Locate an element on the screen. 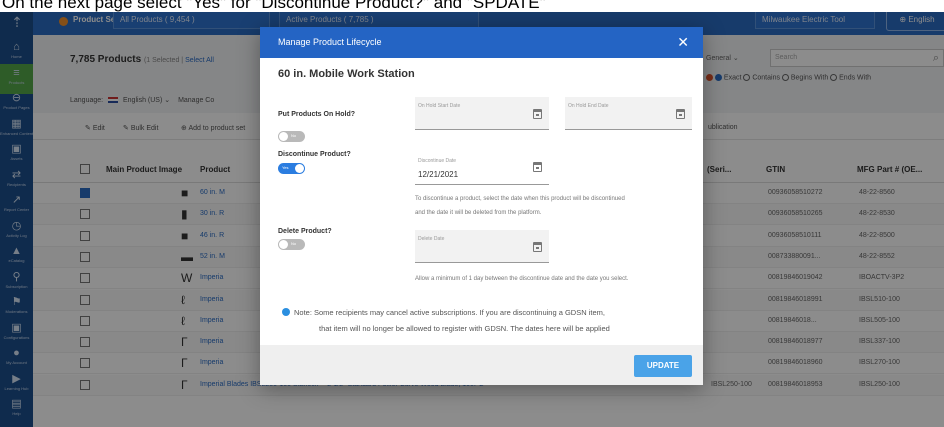  hold-start-date-field: On Hold Start Date is located at coordinates (482, 113).